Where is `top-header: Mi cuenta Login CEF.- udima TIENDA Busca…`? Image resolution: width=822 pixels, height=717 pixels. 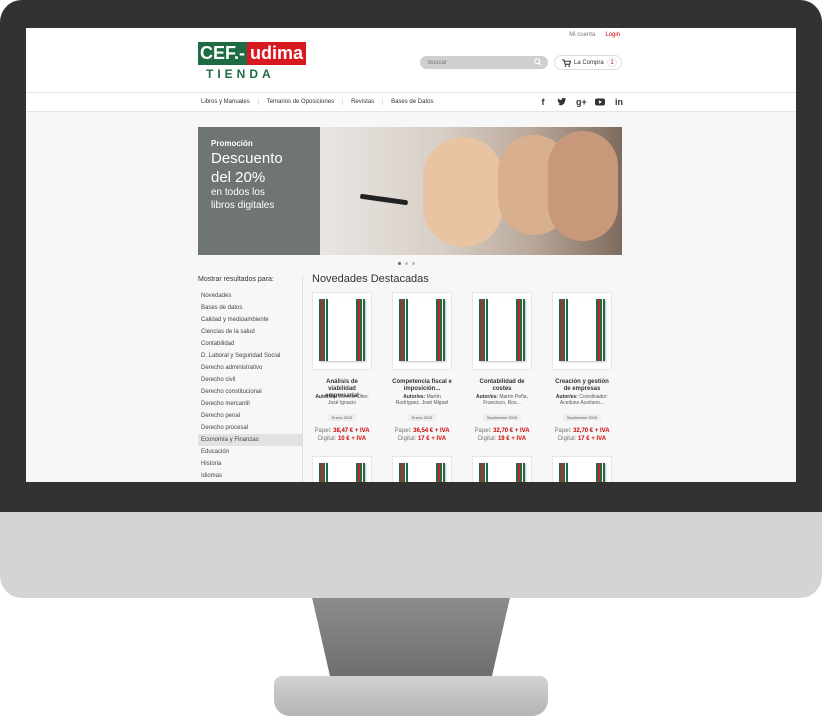 top-header: Mi cuenta Login CEF.- udima TIENDA Busca… is located at coordinates (411, 60).